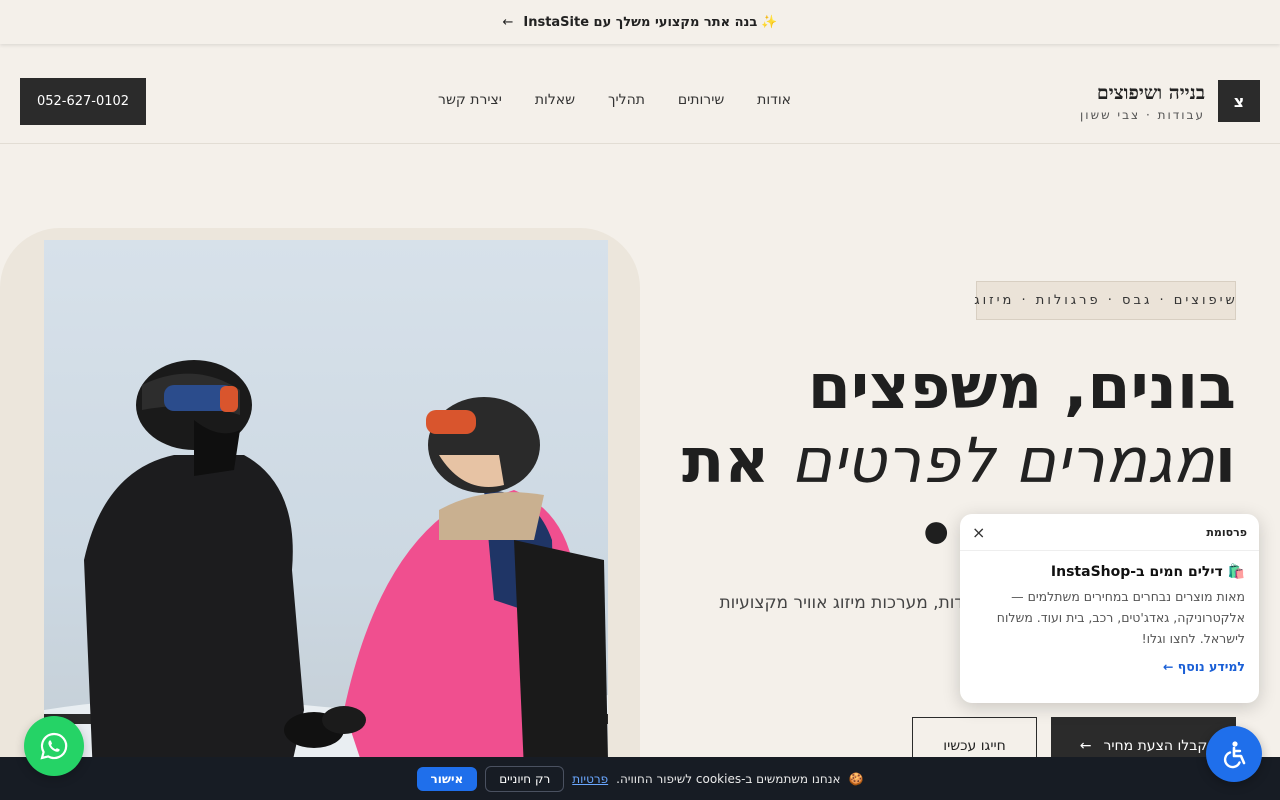  What do you see at coordinates (774, 100) in the screenshot?
I see `nav-item-about: אודות` at bounding box center [774, 100].